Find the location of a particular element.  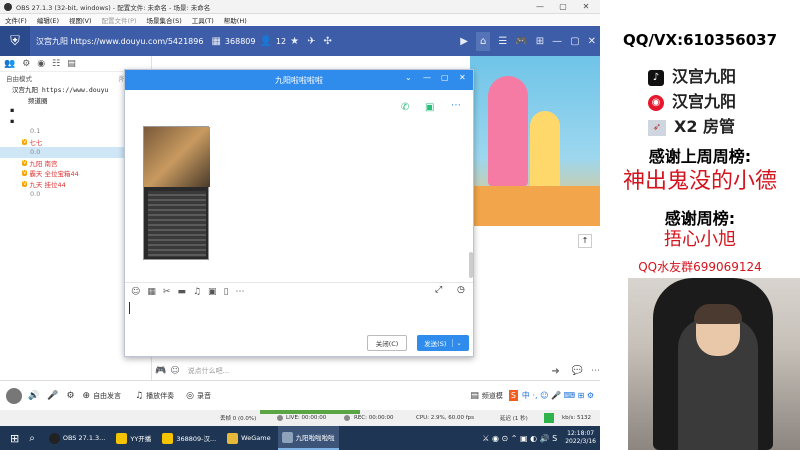

video-icon: ▶ is located at coordinates (464, 41).